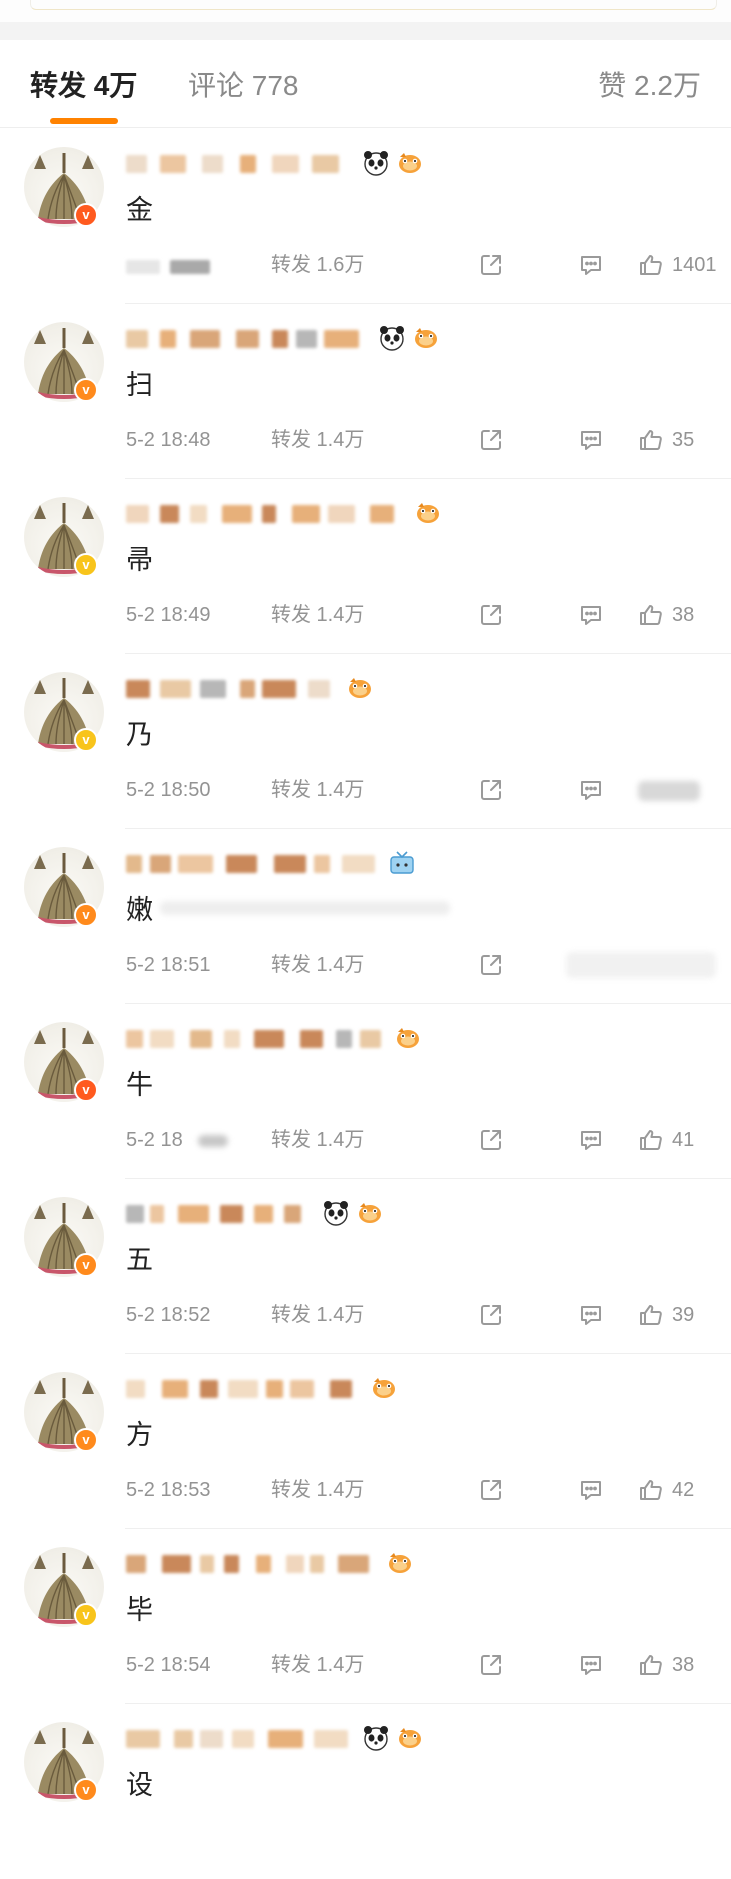  Describe the element at coordinates (213, 1141) in the screenshot. I see `blurred-time-tail` at that location.